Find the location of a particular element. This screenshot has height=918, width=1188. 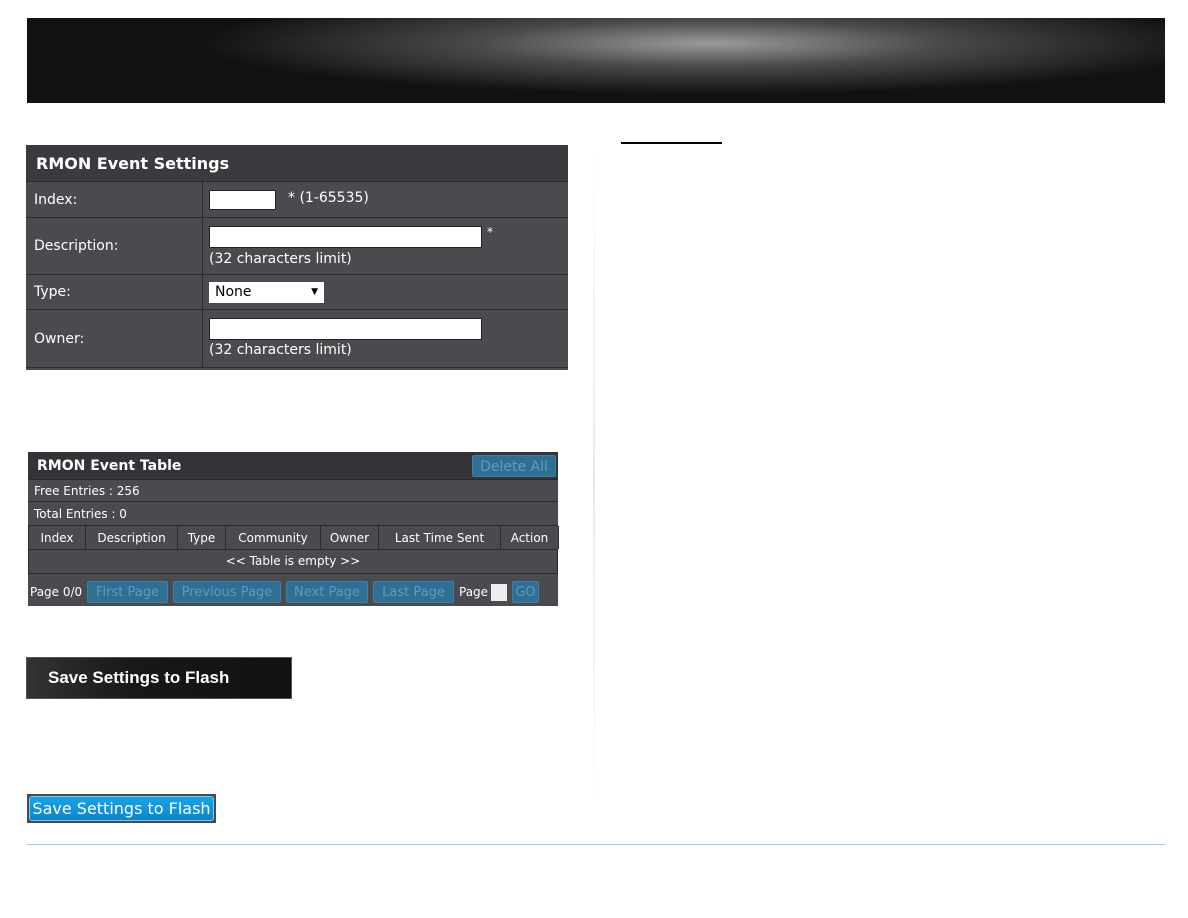

first-page-button: First Page is located at coordinates (127, 592).